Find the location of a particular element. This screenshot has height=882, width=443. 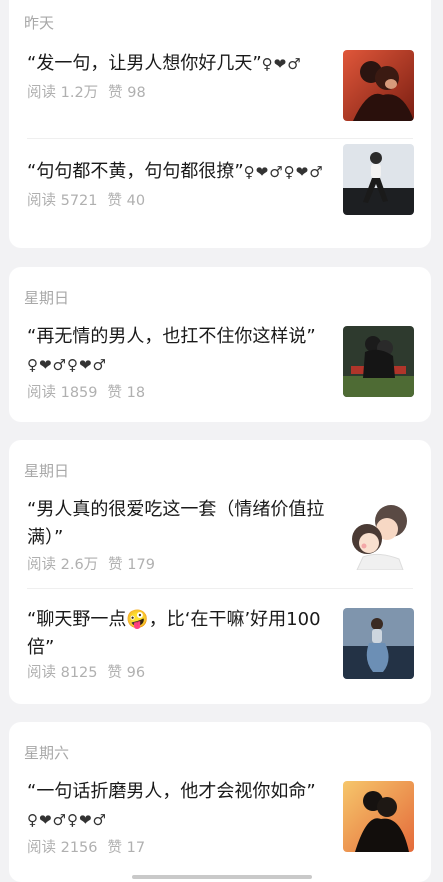

article-meta: 阅读 1859 赞 18 is located at coordinates (91, 391).